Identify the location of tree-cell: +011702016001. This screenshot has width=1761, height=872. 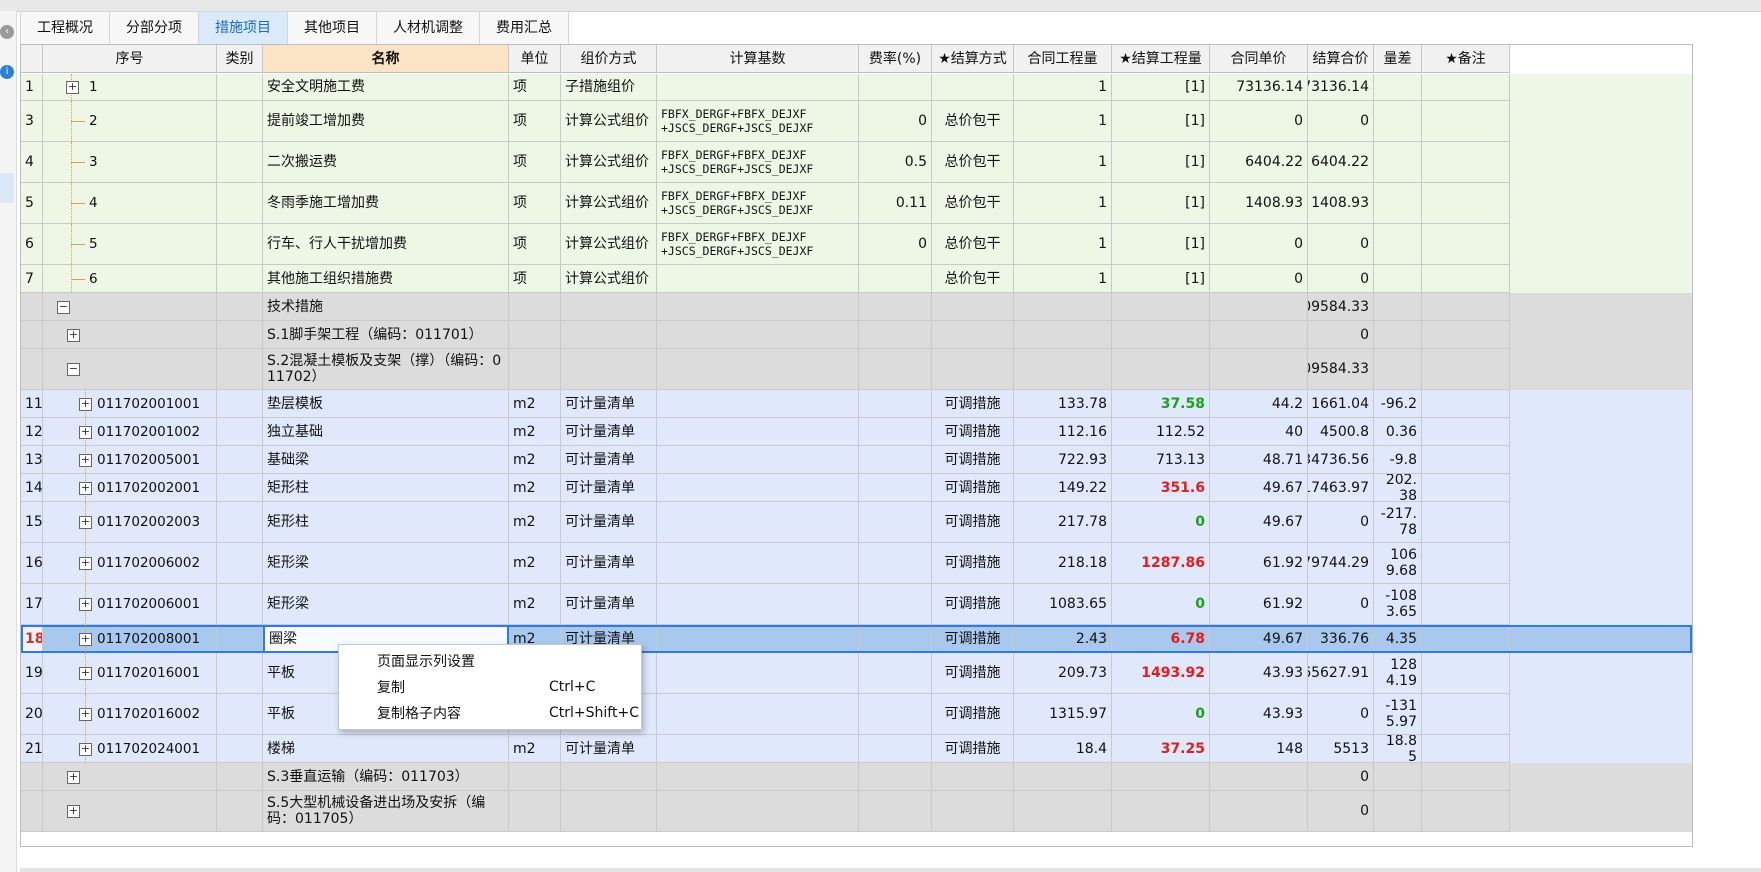
(130, 673).